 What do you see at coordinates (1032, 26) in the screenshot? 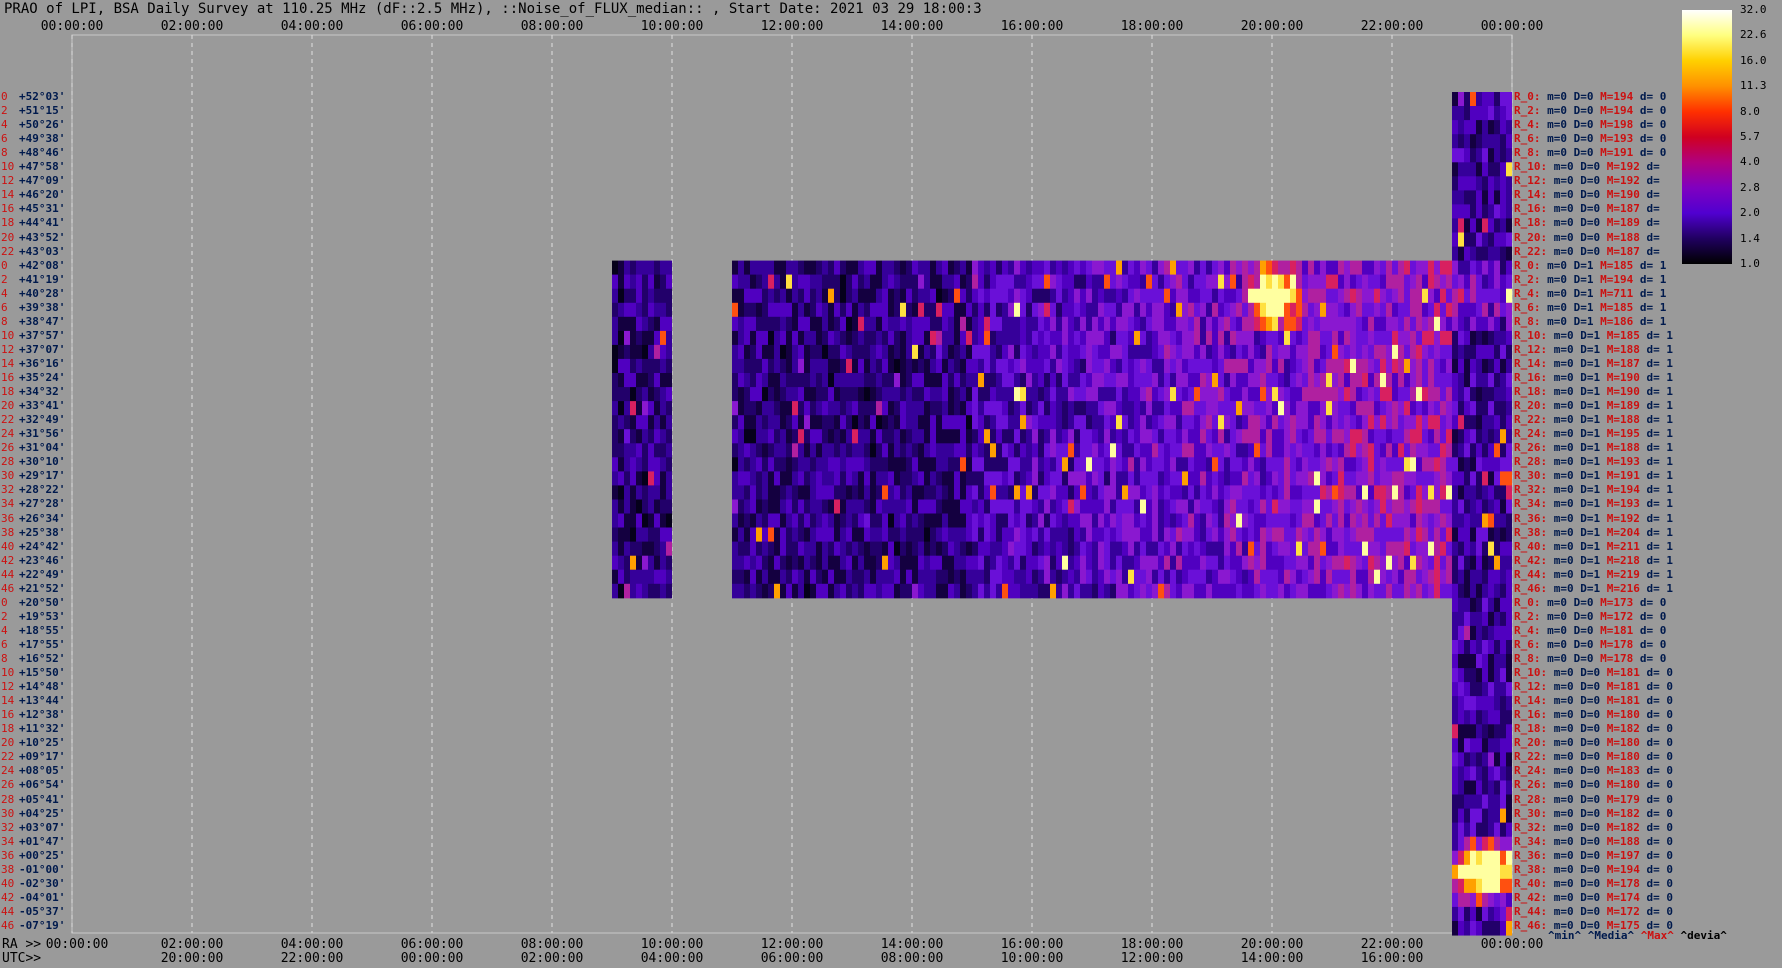
I see `top-tick-label: 16:00:00` at bounding box center [1032, 26].